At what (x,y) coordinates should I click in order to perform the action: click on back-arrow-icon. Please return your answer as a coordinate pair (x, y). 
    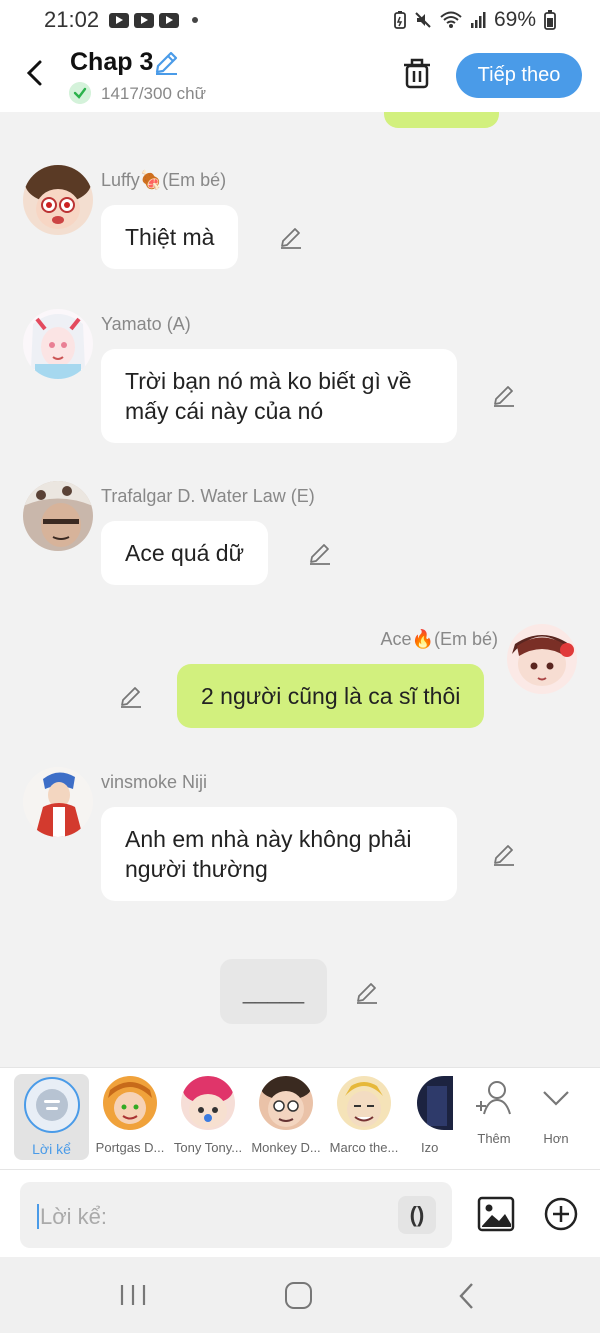
    Looking at the image, I should click on (36, 73).